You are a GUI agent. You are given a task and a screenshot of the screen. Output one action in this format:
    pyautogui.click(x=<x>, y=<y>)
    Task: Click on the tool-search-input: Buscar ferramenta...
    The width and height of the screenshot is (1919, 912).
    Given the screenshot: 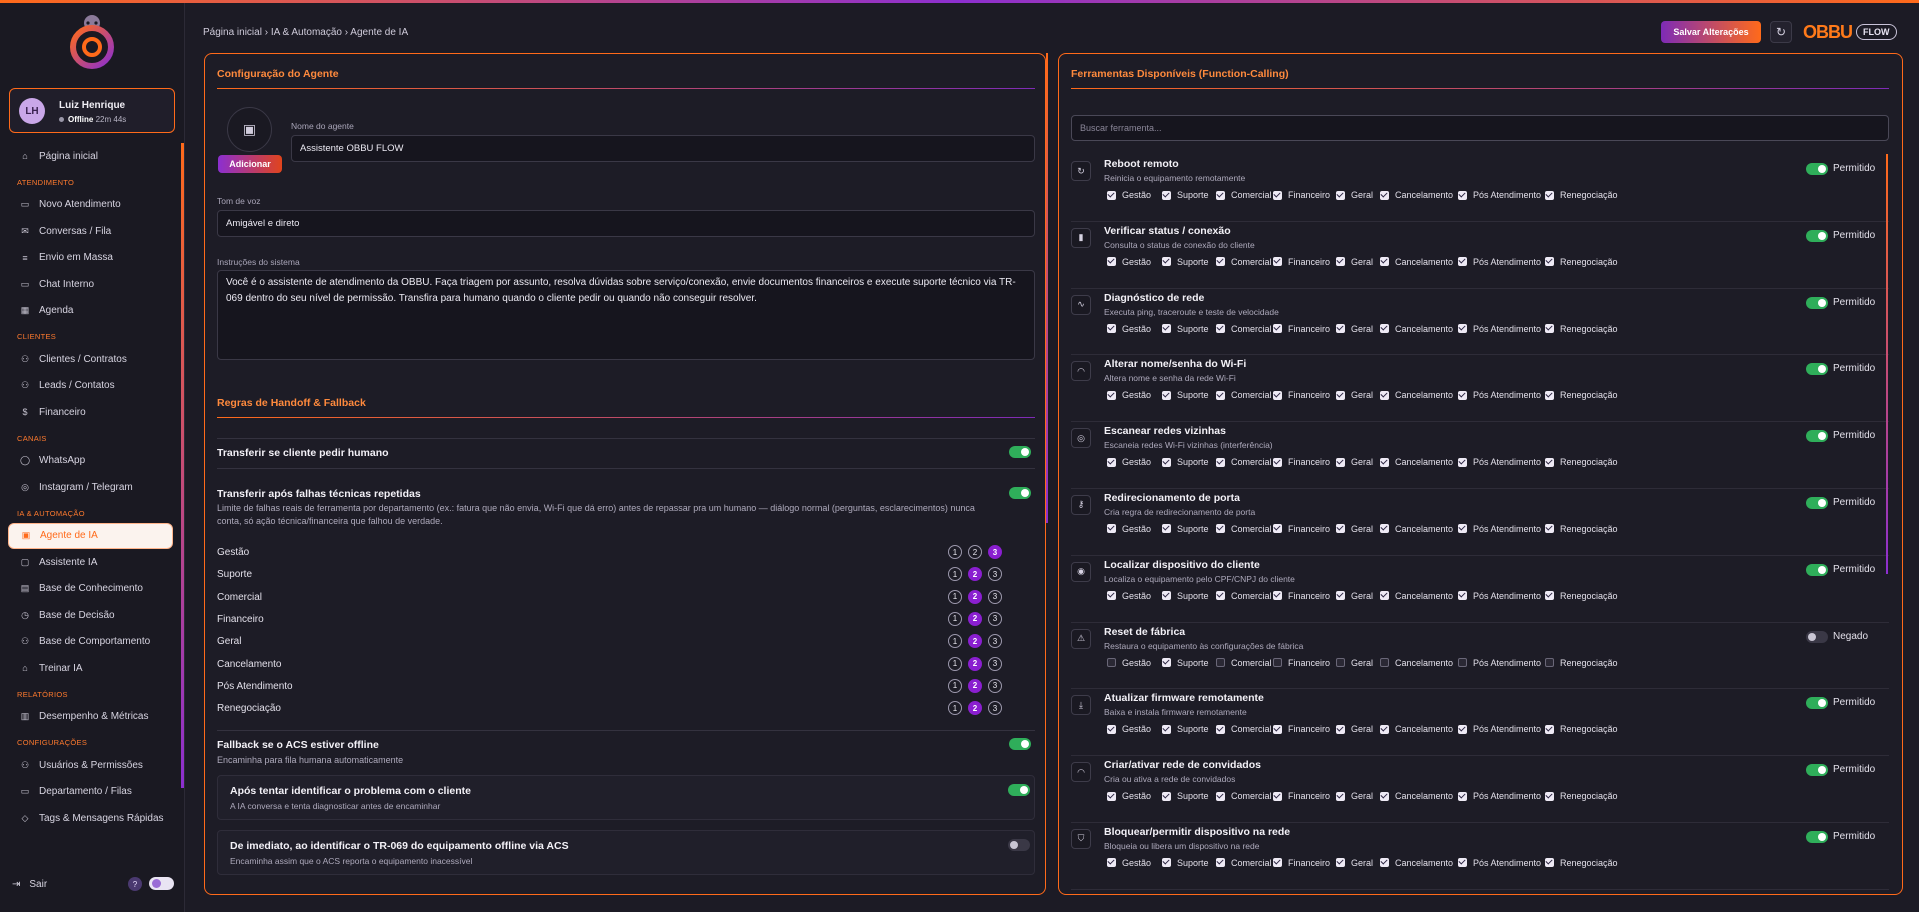 What is the action you would take?
    pyautogui.click(x=1480, y=128)
    